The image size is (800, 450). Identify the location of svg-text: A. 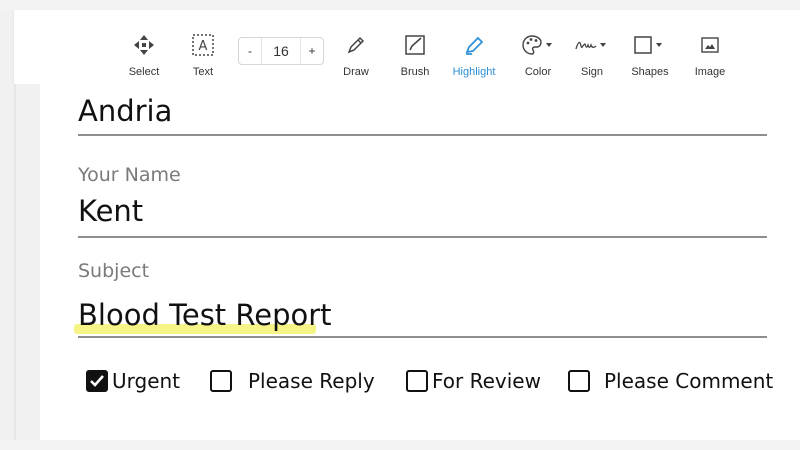
(203, 46).